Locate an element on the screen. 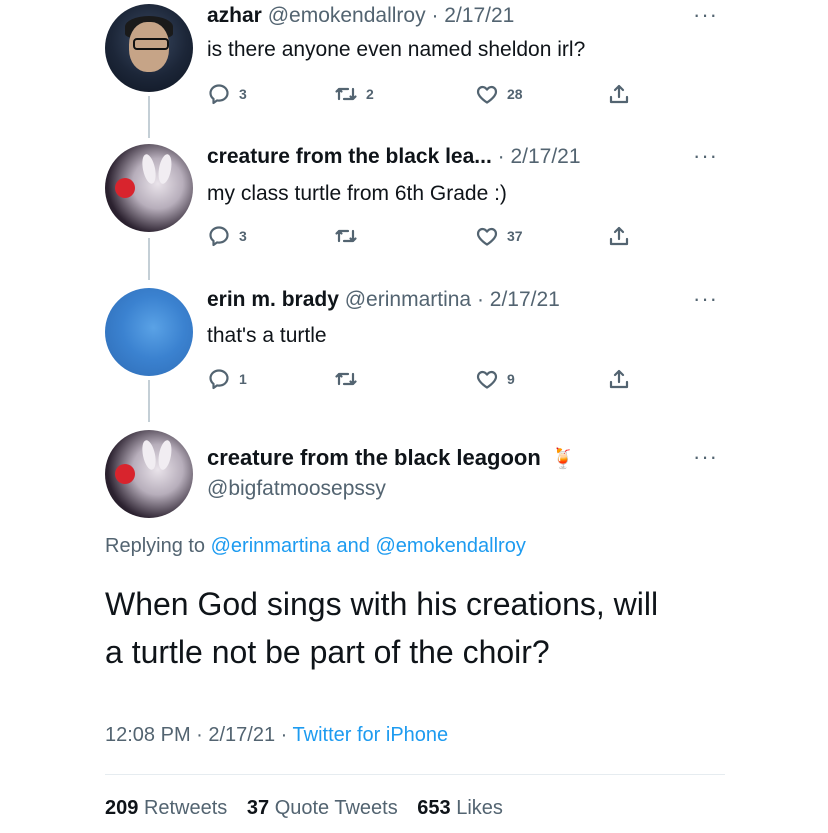 The height and width of the screenshot is (833, 828). like-button: 9 is located at coordinates (495, 379).